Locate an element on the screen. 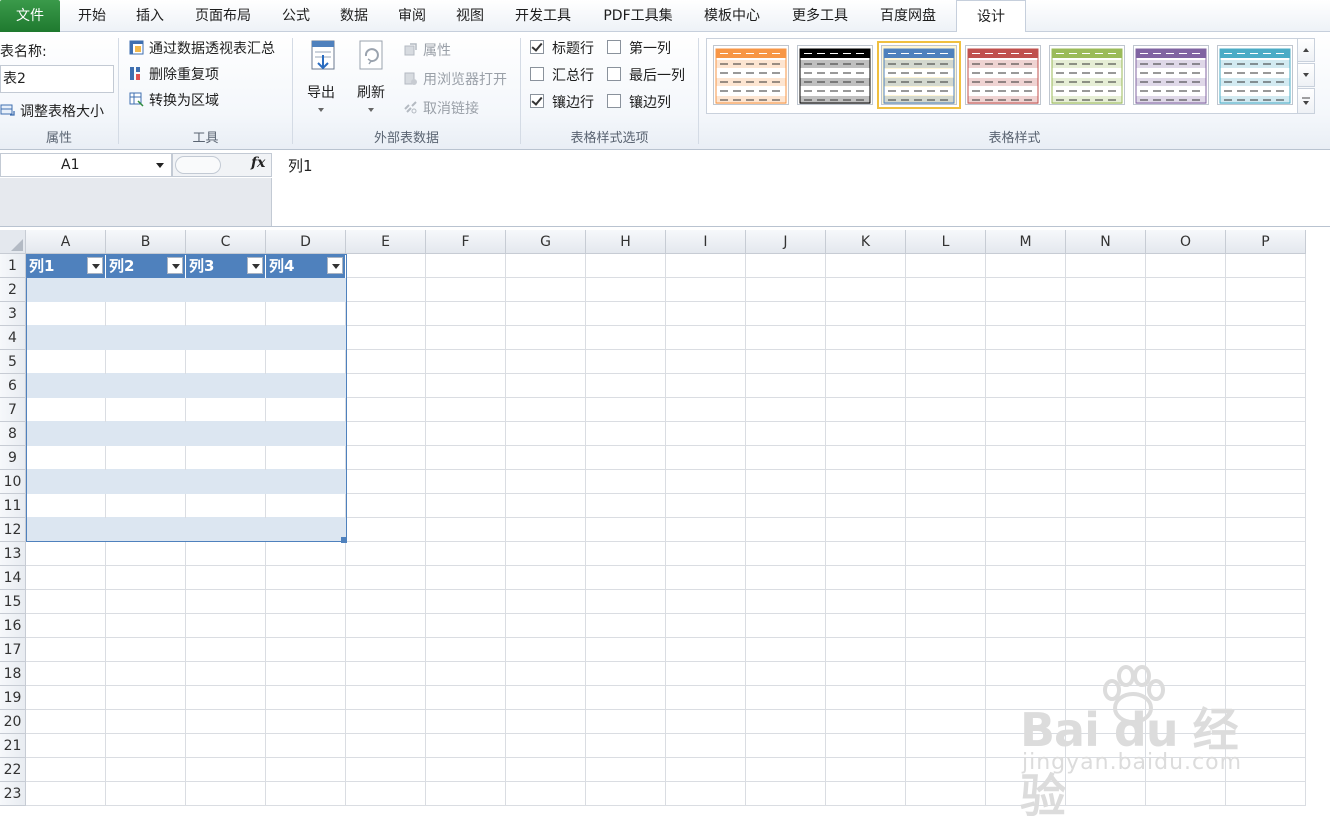 The width and height of the screenshot is (1330, 826). row-header: 12 is located at coordinates (13, 530).